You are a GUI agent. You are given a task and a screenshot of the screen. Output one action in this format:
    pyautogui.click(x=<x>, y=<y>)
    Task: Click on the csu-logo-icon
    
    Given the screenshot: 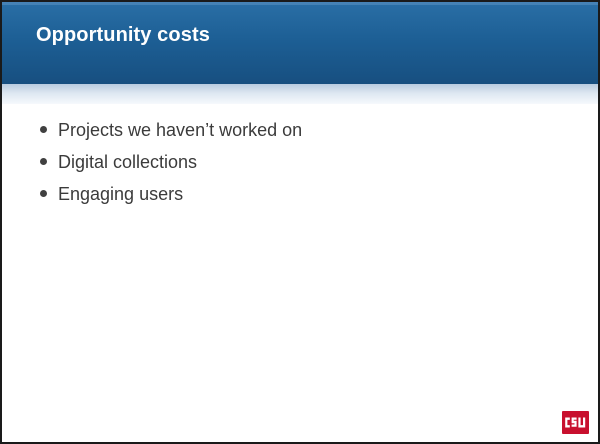 What is the action you would take?
    pyautogui.click(x=575, y=422)
    